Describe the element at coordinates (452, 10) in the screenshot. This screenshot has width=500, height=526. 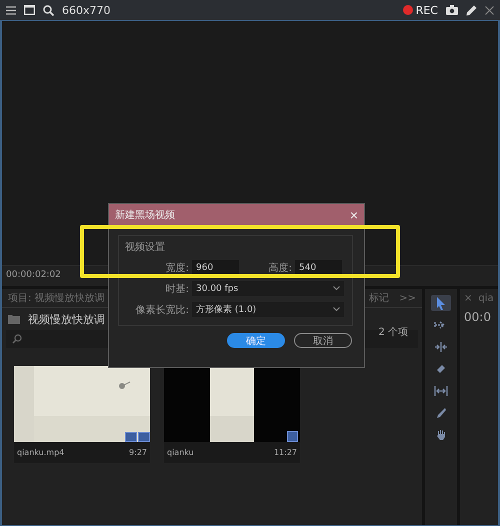
I see `camera-icon` at that location.